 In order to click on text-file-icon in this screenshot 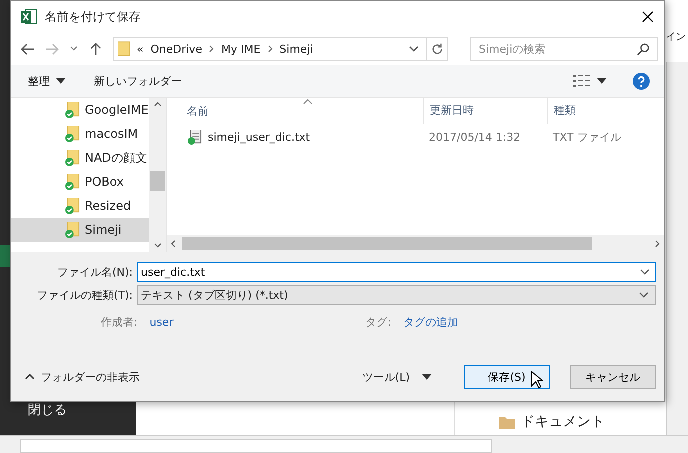, I will do `click(194, 137)`.